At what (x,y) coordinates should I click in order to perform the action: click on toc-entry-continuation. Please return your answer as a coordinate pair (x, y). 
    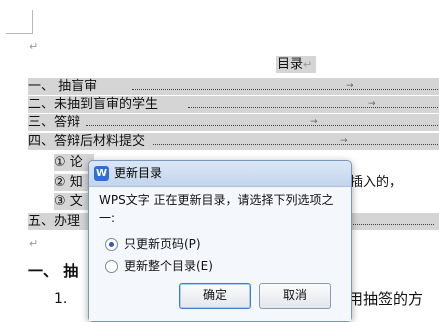
    Looking at the image, I should click on (392, 221).